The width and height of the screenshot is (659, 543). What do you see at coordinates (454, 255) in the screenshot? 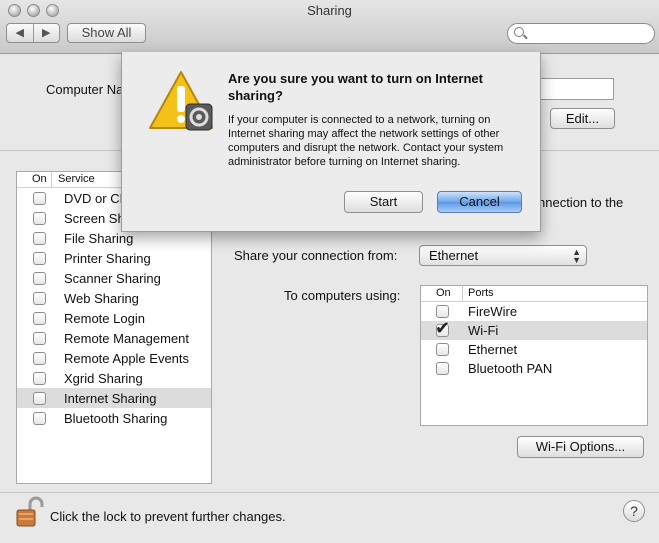
I see `share-from-value: Ethernet` at bounding box center [454, 255].